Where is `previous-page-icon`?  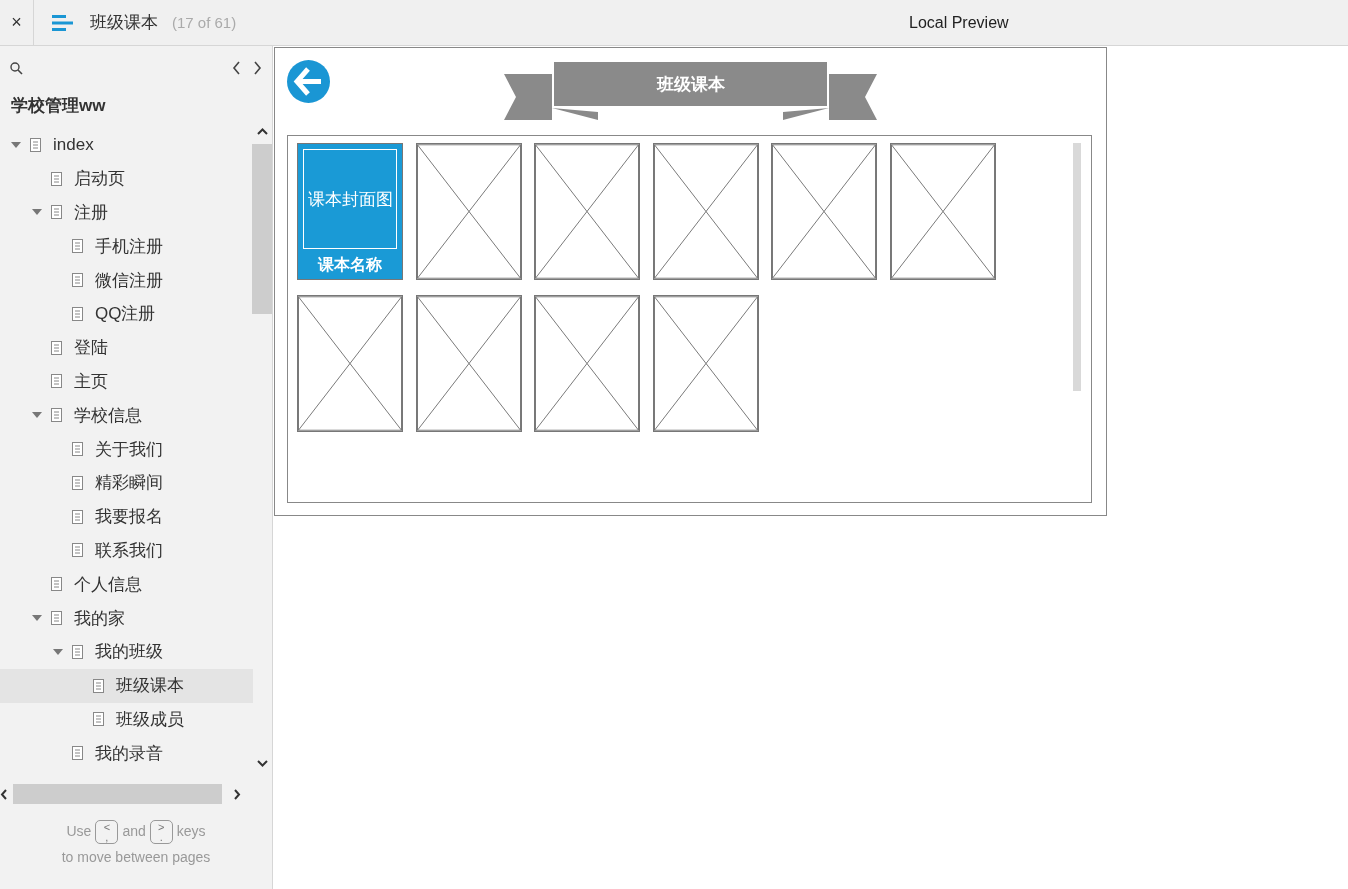 previous-page-icon is located at coordinates (236, 68).